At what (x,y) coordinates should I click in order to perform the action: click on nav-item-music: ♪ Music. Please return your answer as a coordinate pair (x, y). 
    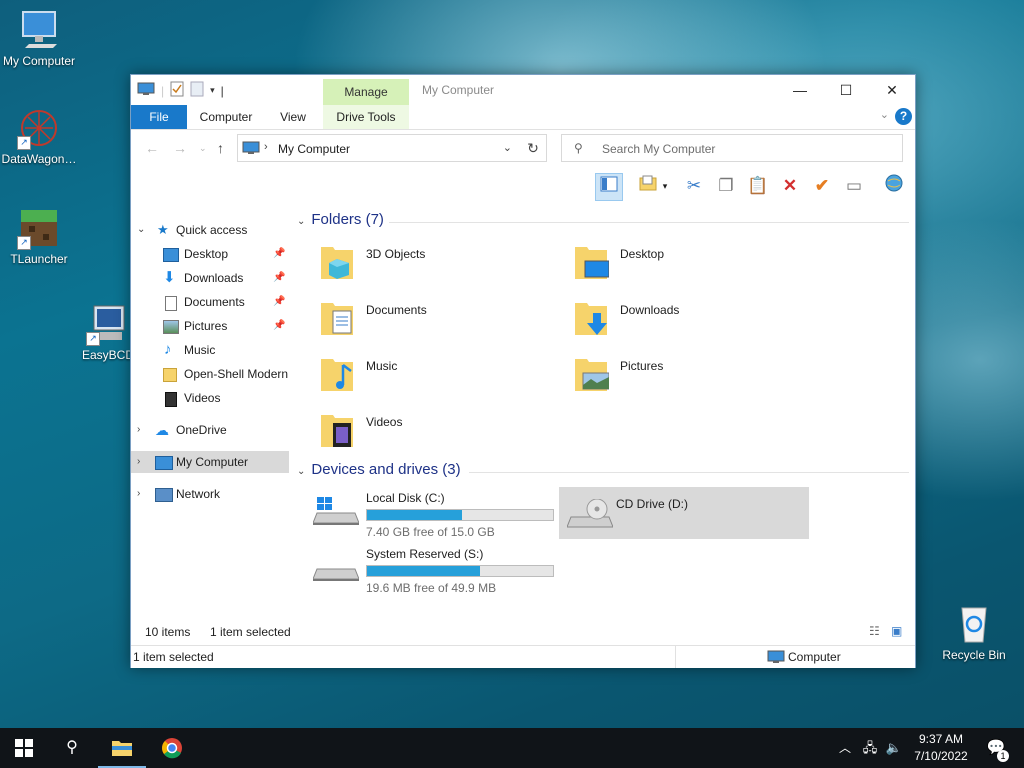
    Looking at the image, I should click on (210, 350).